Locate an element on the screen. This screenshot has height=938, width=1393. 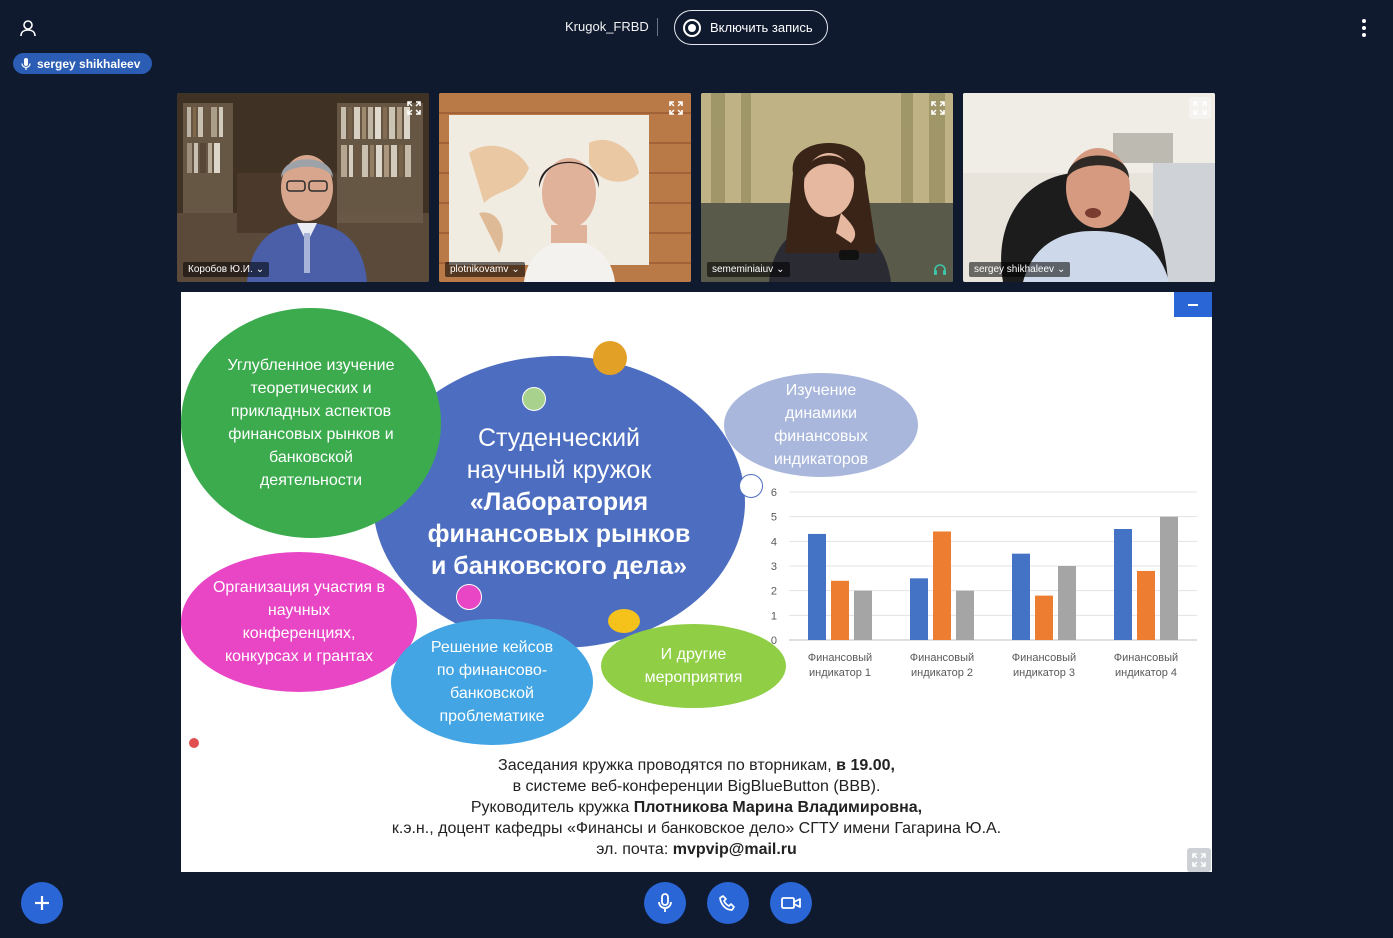
title-divider is located at coordinates (657, 27).